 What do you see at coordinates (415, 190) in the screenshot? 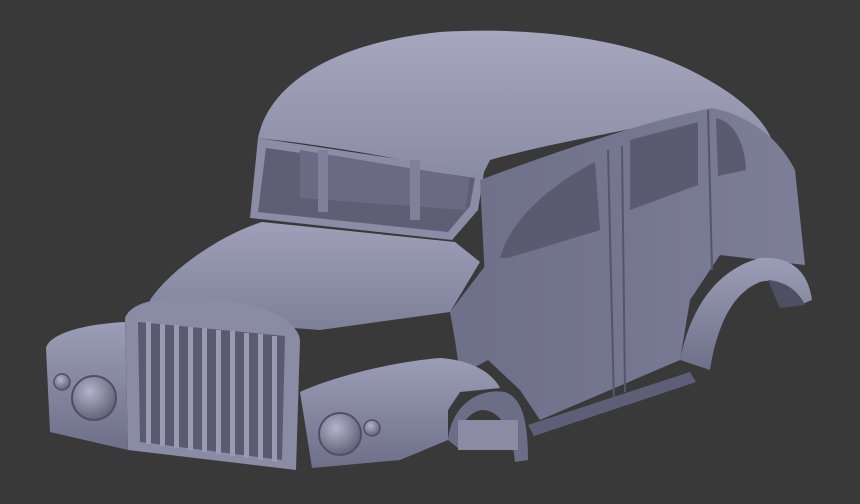
I see `pillar-right` at bounding box center [415, 190].